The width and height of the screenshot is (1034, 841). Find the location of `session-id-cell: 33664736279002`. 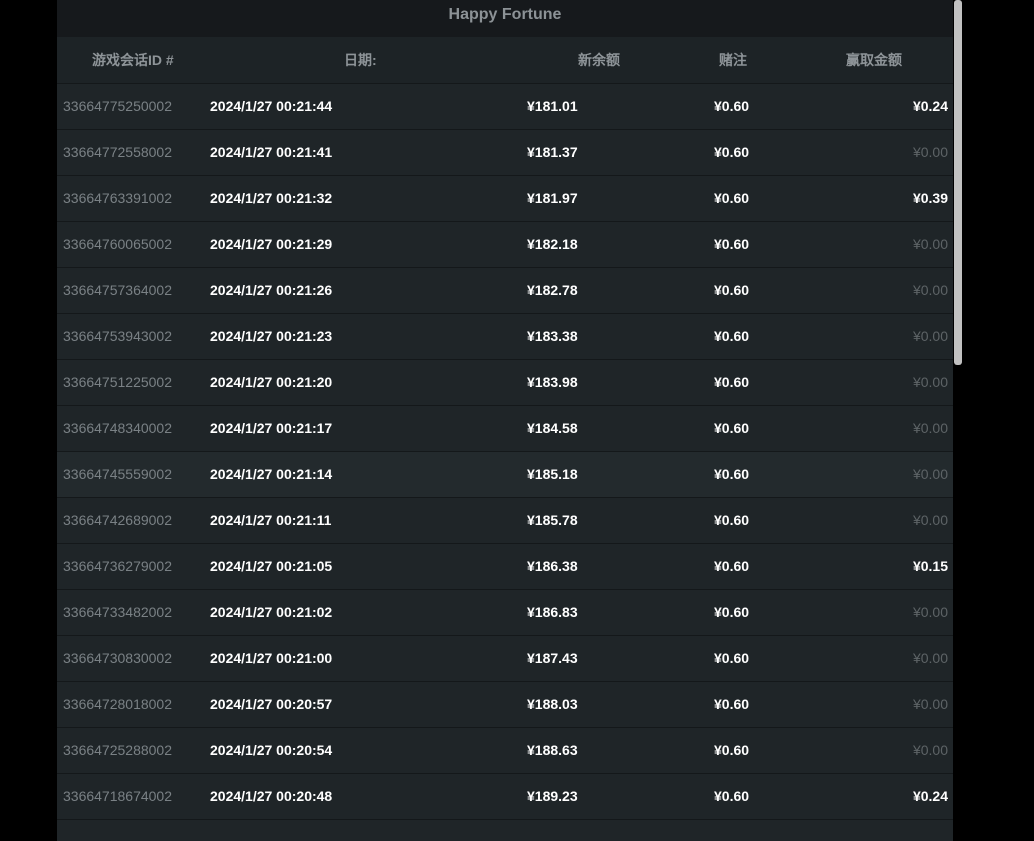

session-id-cell: 33664736279002 is located at coordinates (118, 566).